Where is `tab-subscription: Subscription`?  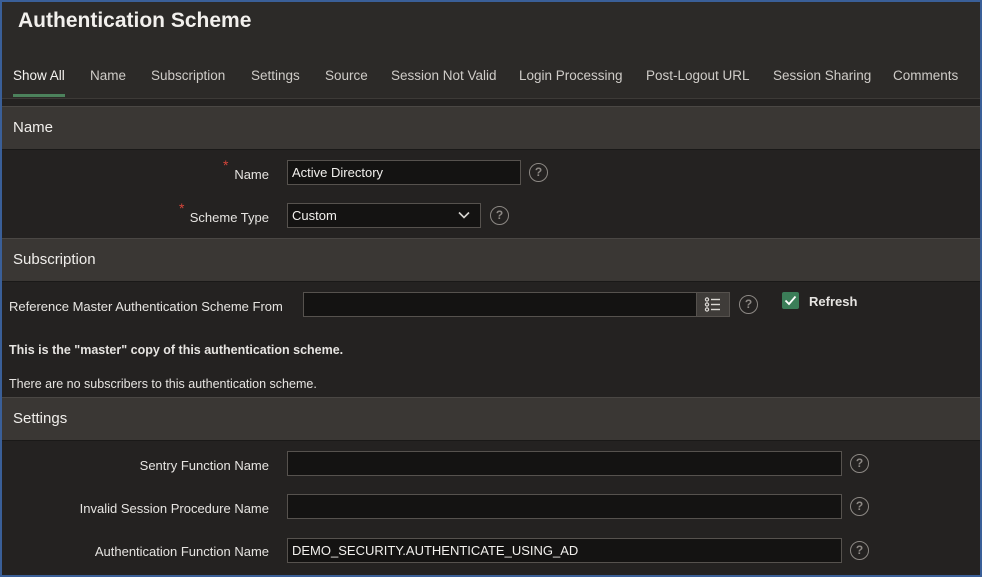
tab-subscription: Subscription is located at coordinates (188, 75).